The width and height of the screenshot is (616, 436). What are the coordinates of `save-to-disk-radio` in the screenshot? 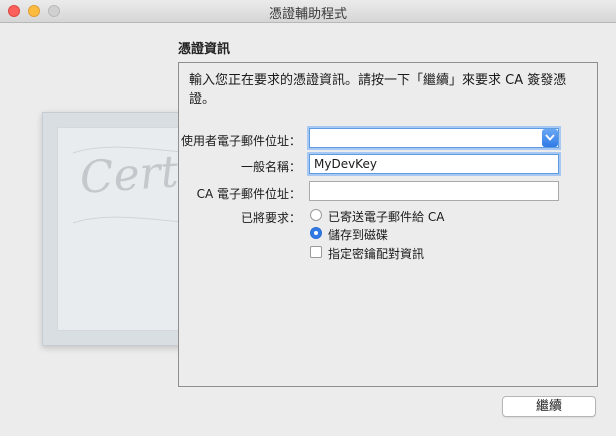 It's located at (316, 233).